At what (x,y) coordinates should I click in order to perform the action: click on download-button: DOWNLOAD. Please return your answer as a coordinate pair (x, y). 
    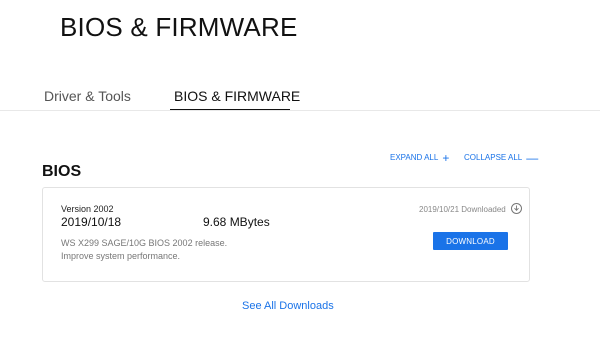
    Looking at the image, I should click on (470, 241).